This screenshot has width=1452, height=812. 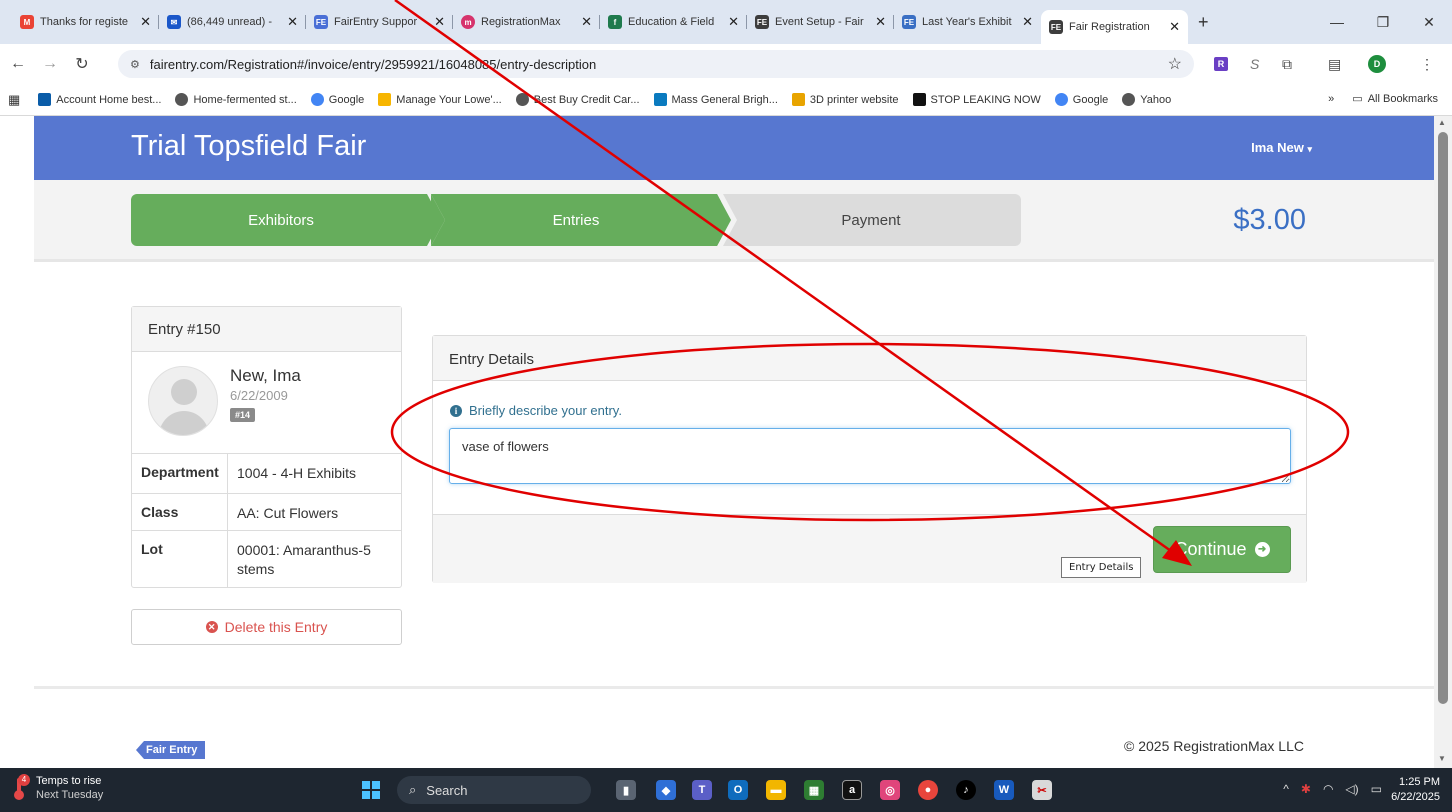 What do you see at coordinates (1306, 789) in the screenshot?
I see `app-tray-icon: ✱` at bounding box center [1306, 789].